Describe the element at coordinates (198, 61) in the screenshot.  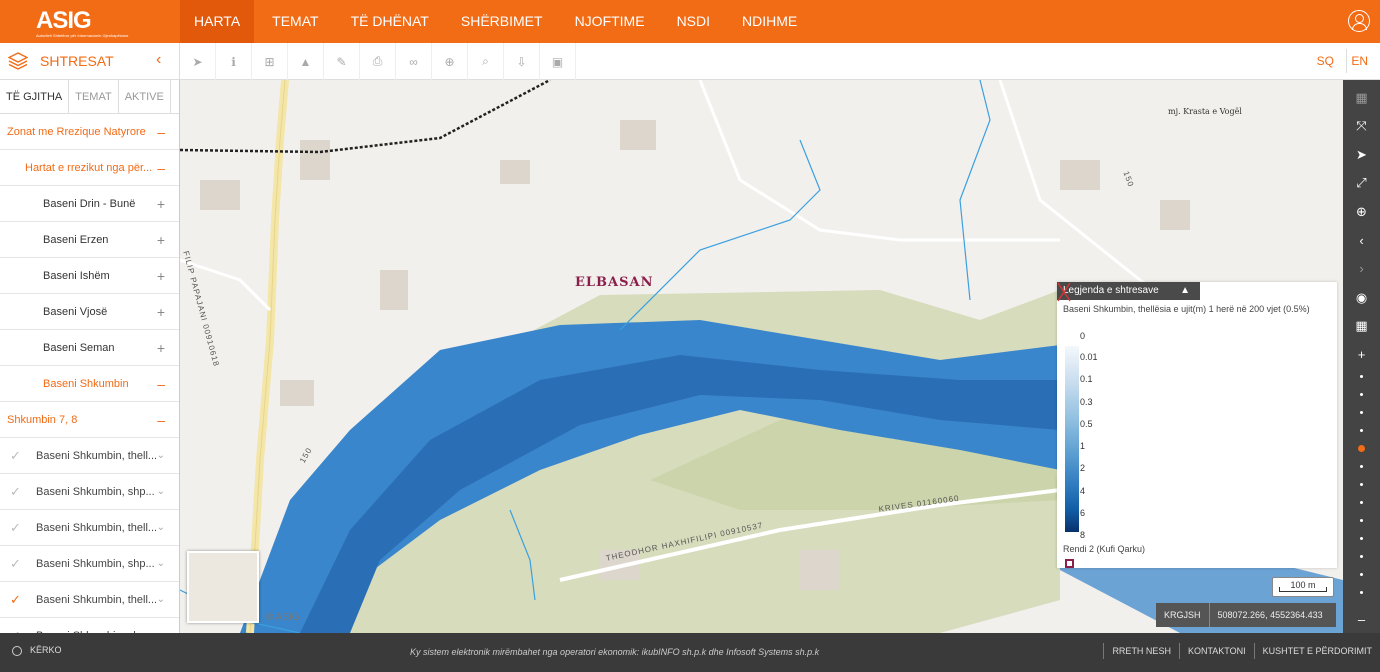
I see `pointer-icon: ➤` at that location.